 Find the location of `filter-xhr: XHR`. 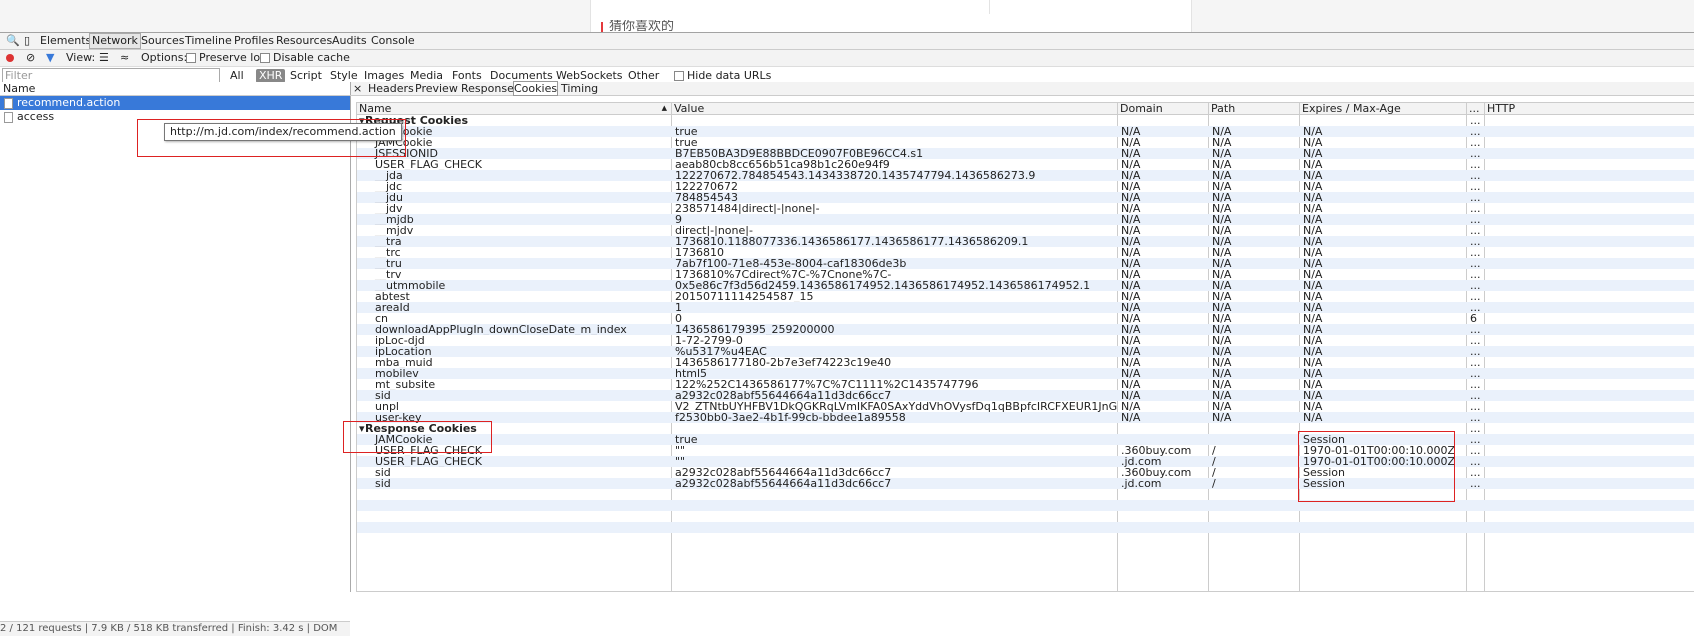

filter-xhr: XHR is located at coordinates (271, 76).